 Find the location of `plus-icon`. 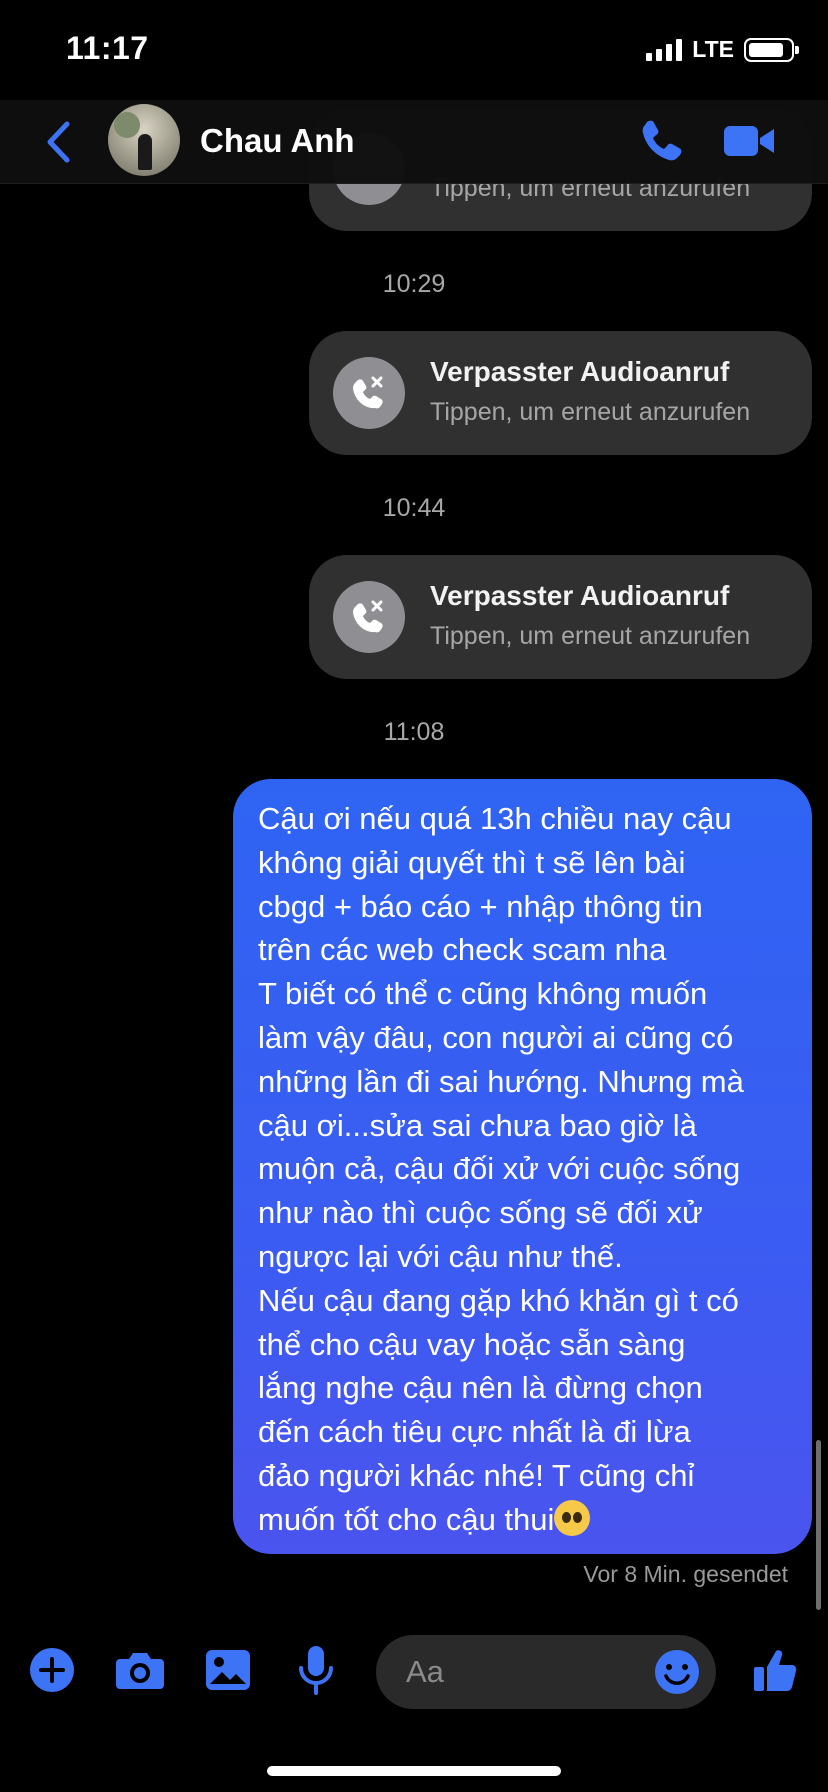

plus-icon is located at coordinates (52, 1670).